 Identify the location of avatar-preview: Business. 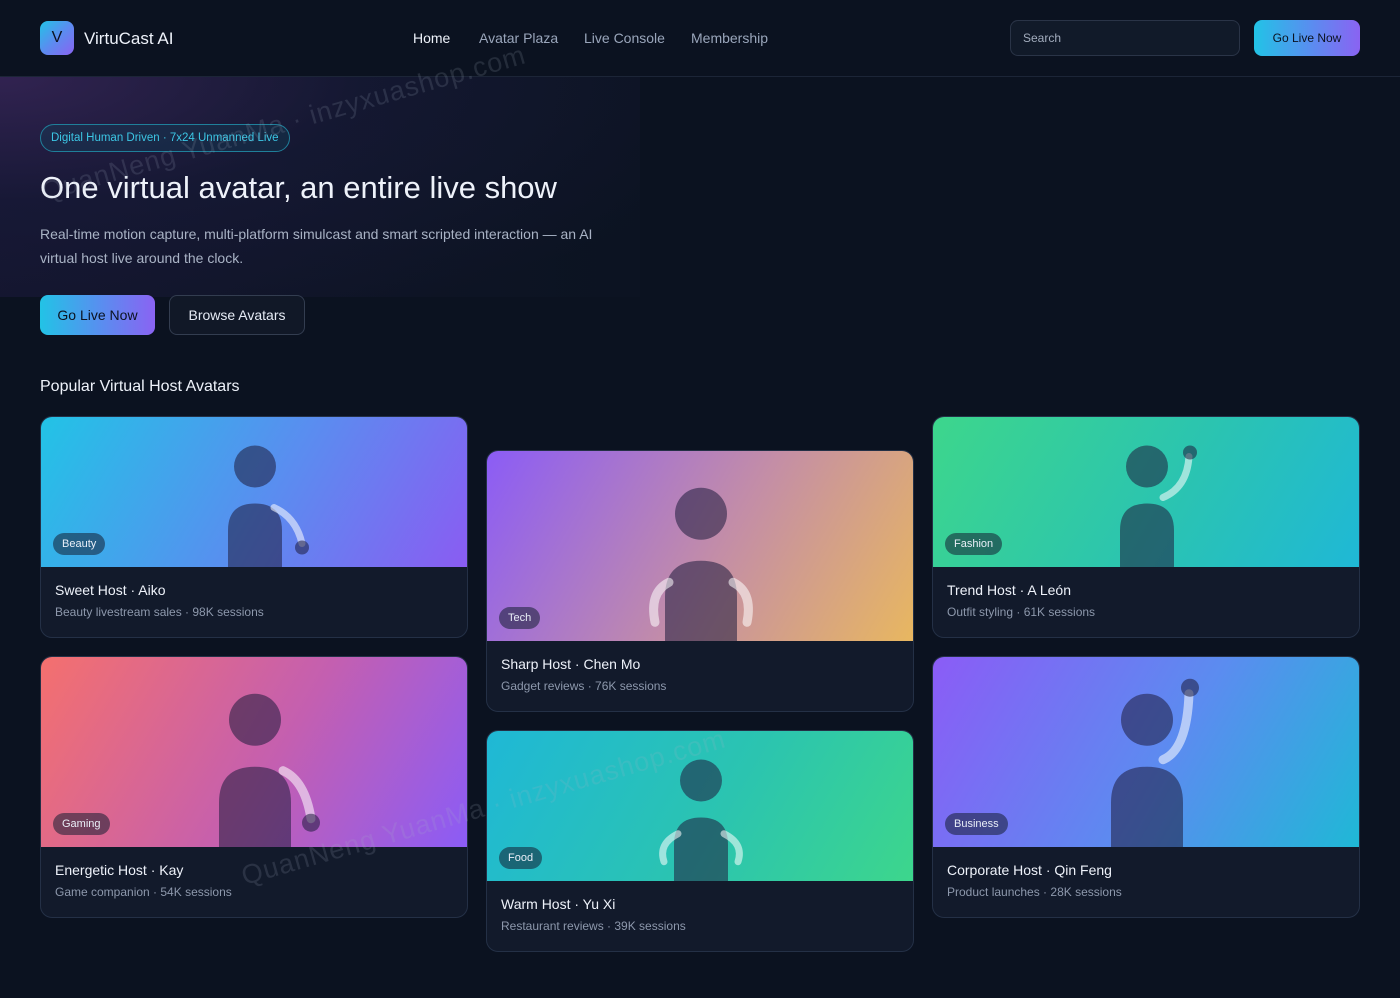
(1146, 752).